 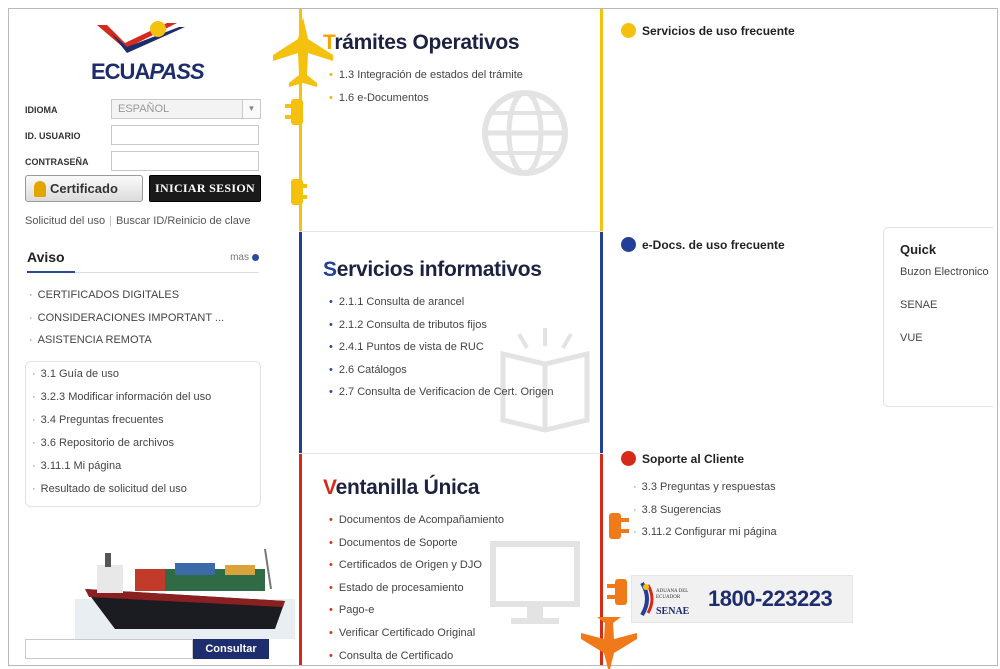 I want to click on certificado-label: Certificado, so click(x=84, y=188).